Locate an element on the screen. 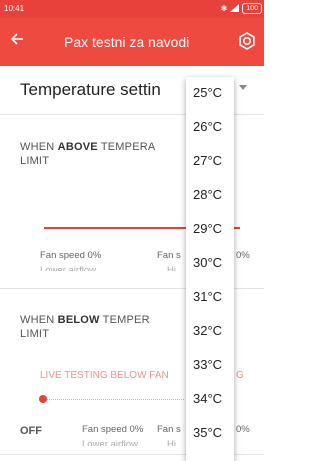 The width and height of the screenshot is (320, 461). temperature-option: 26°C is located at coordinates (210, 128).